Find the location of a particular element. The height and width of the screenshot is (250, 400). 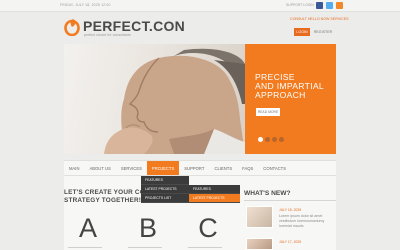

rss-icon is located at coordinates (339, 5).